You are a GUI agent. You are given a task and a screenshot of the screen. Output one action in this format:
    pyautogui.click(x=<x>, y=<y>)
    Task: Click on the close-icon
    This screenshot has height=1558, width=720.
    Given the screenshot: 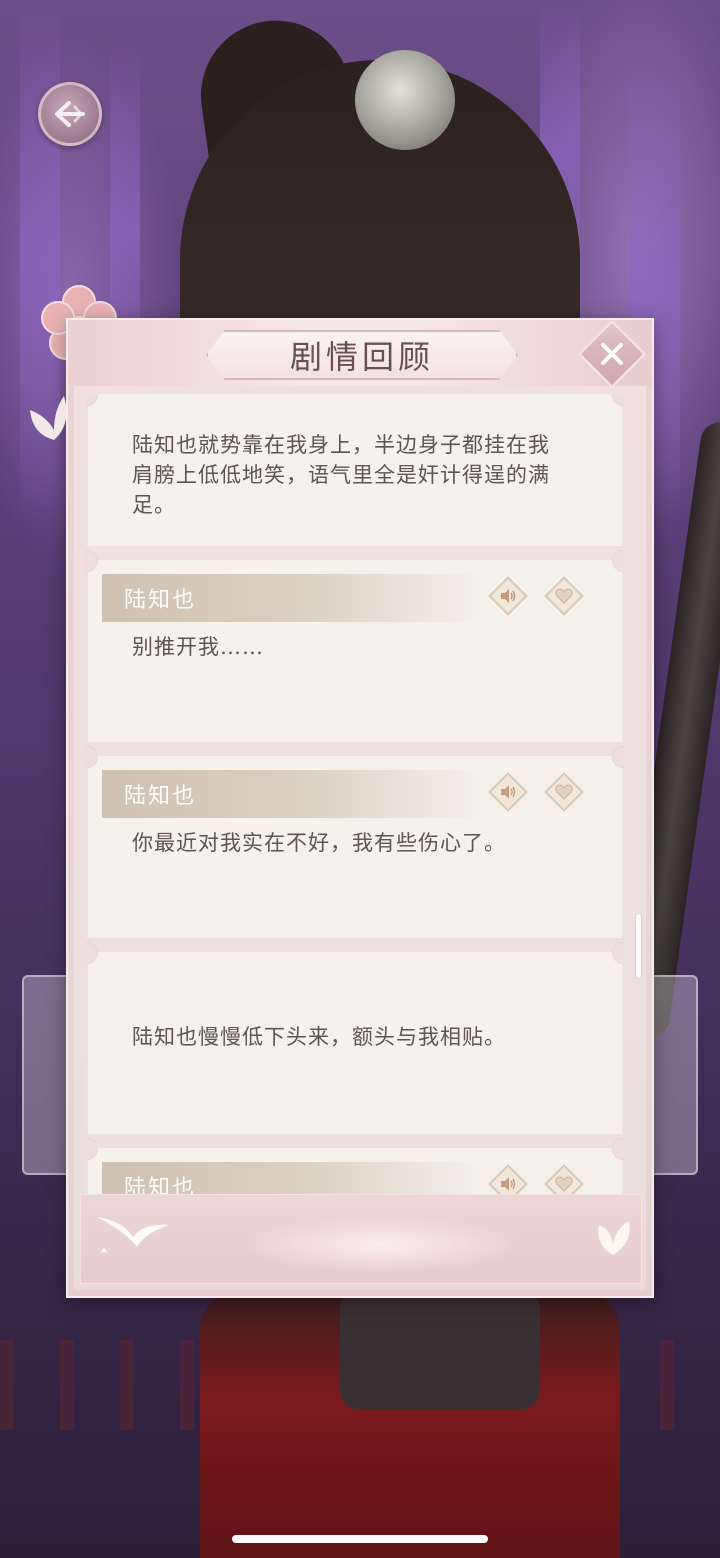 What is the action you would take?
    pyautogui.click(x=612, y=354)
    